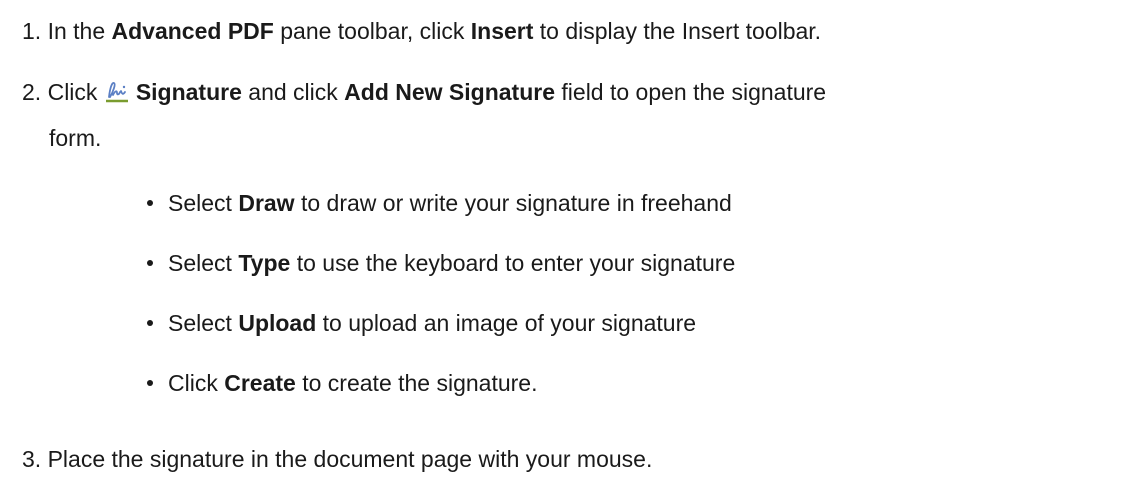  I want to click on bullet-emphasis: Create, so click(260, 383).